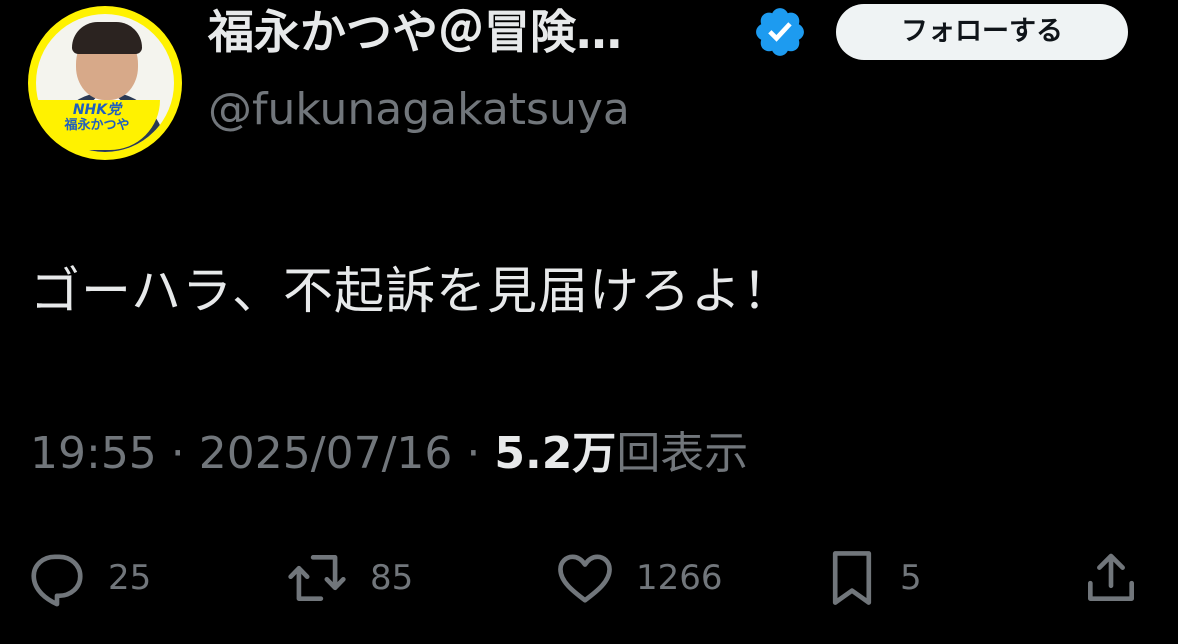  Describe the element at coordinates (392, 578) in the screenshot. I see `retweet-count: 85` at that location.